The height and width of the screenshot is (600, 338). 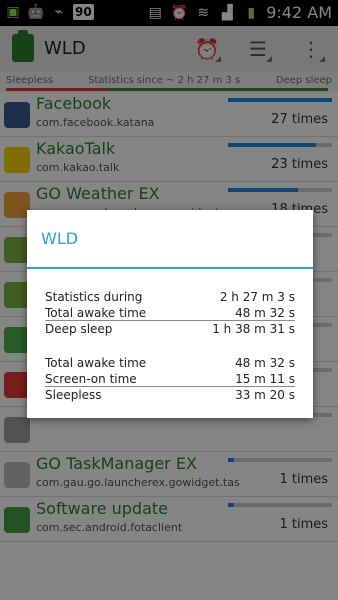 What do you see at coordinates (170, 297) in the screenshot?
I see `dialog-row: Statistics during 2 h 27 m 3 s` at bounding box center [170, 297].